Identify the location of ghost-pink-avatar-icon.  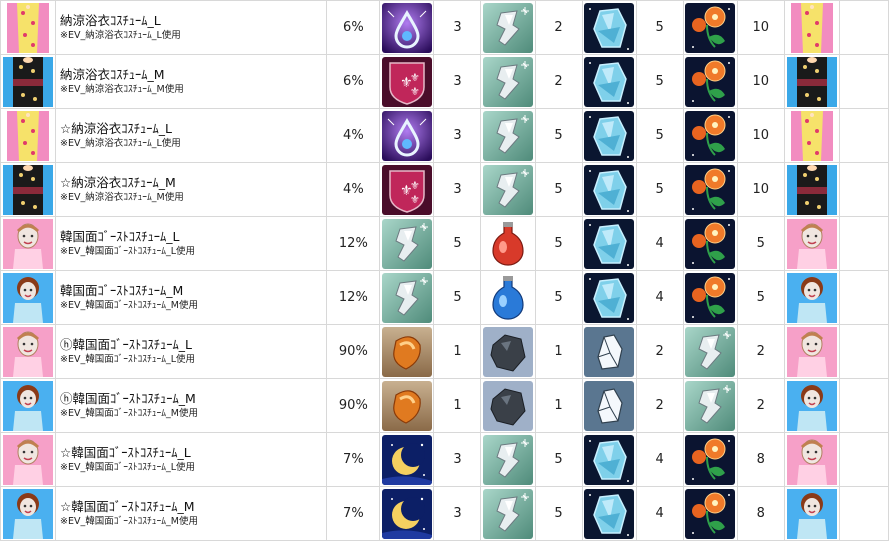
(28, 351).